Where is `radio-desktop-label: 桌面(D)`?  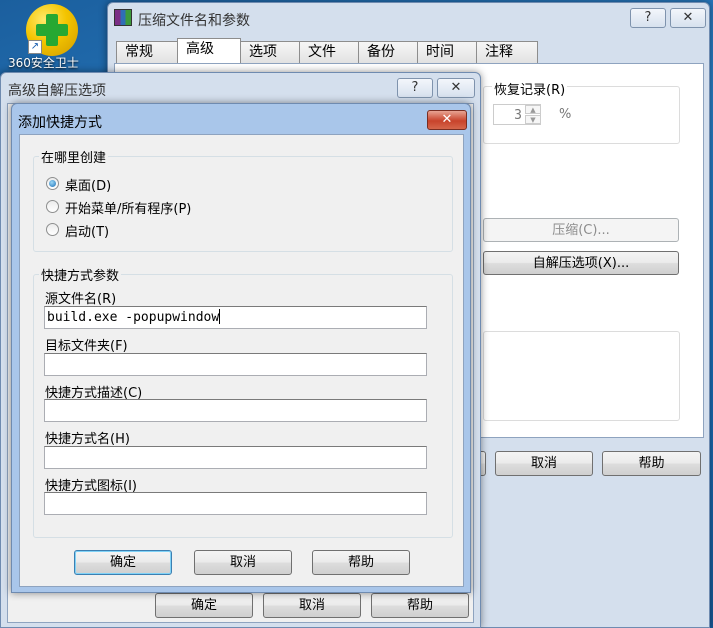
radio-desktop-label: 桌面(D) is located at coordinates (88, 184).